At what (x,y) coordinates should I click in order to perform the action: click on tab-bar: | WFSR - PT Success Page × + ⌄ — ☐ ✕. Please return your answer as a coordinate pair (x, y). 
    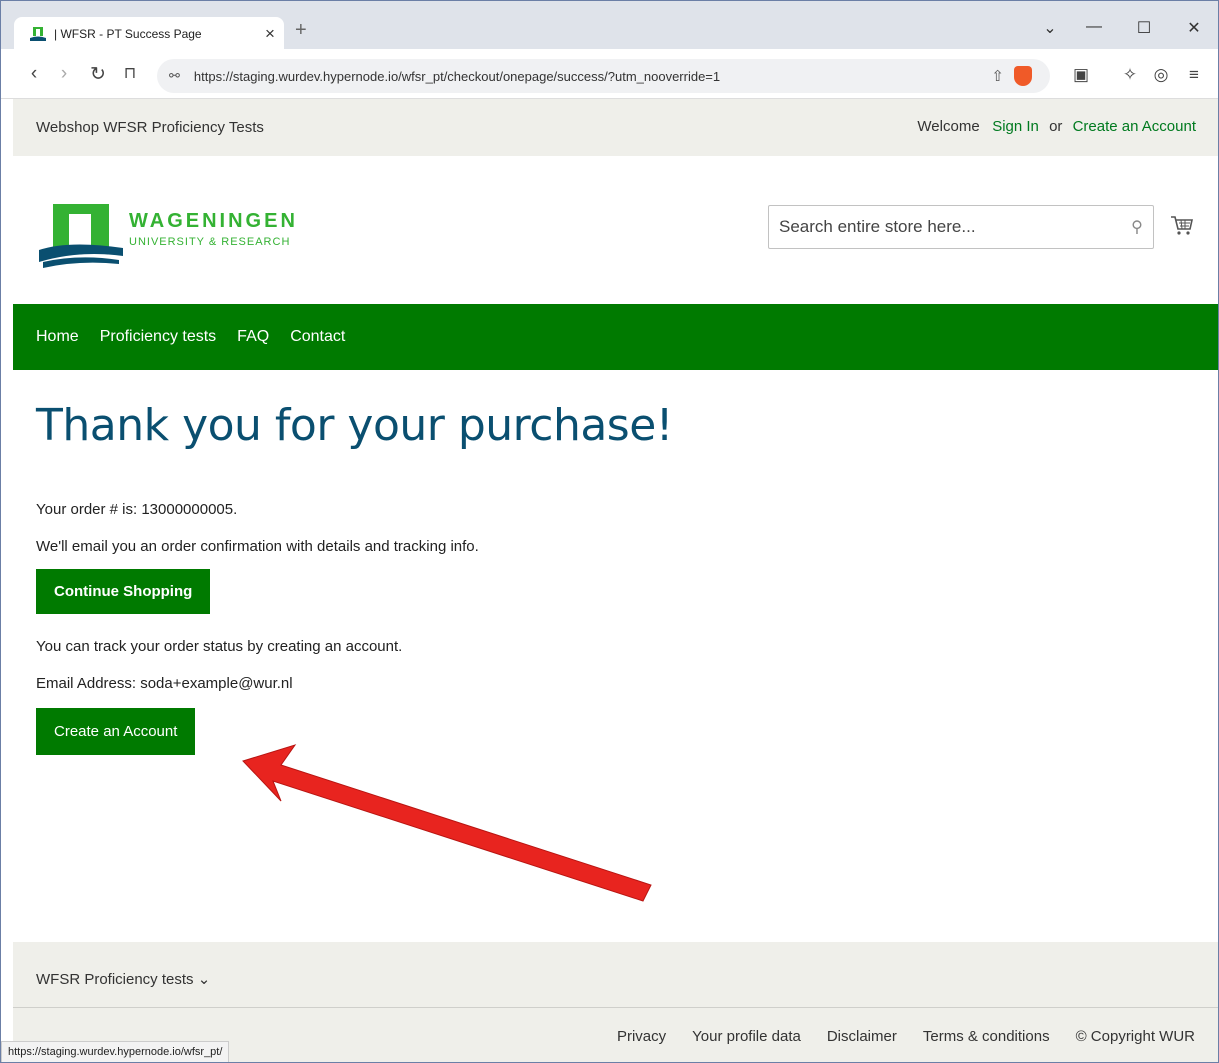
    Looking at the image, I should click on (609, 26).